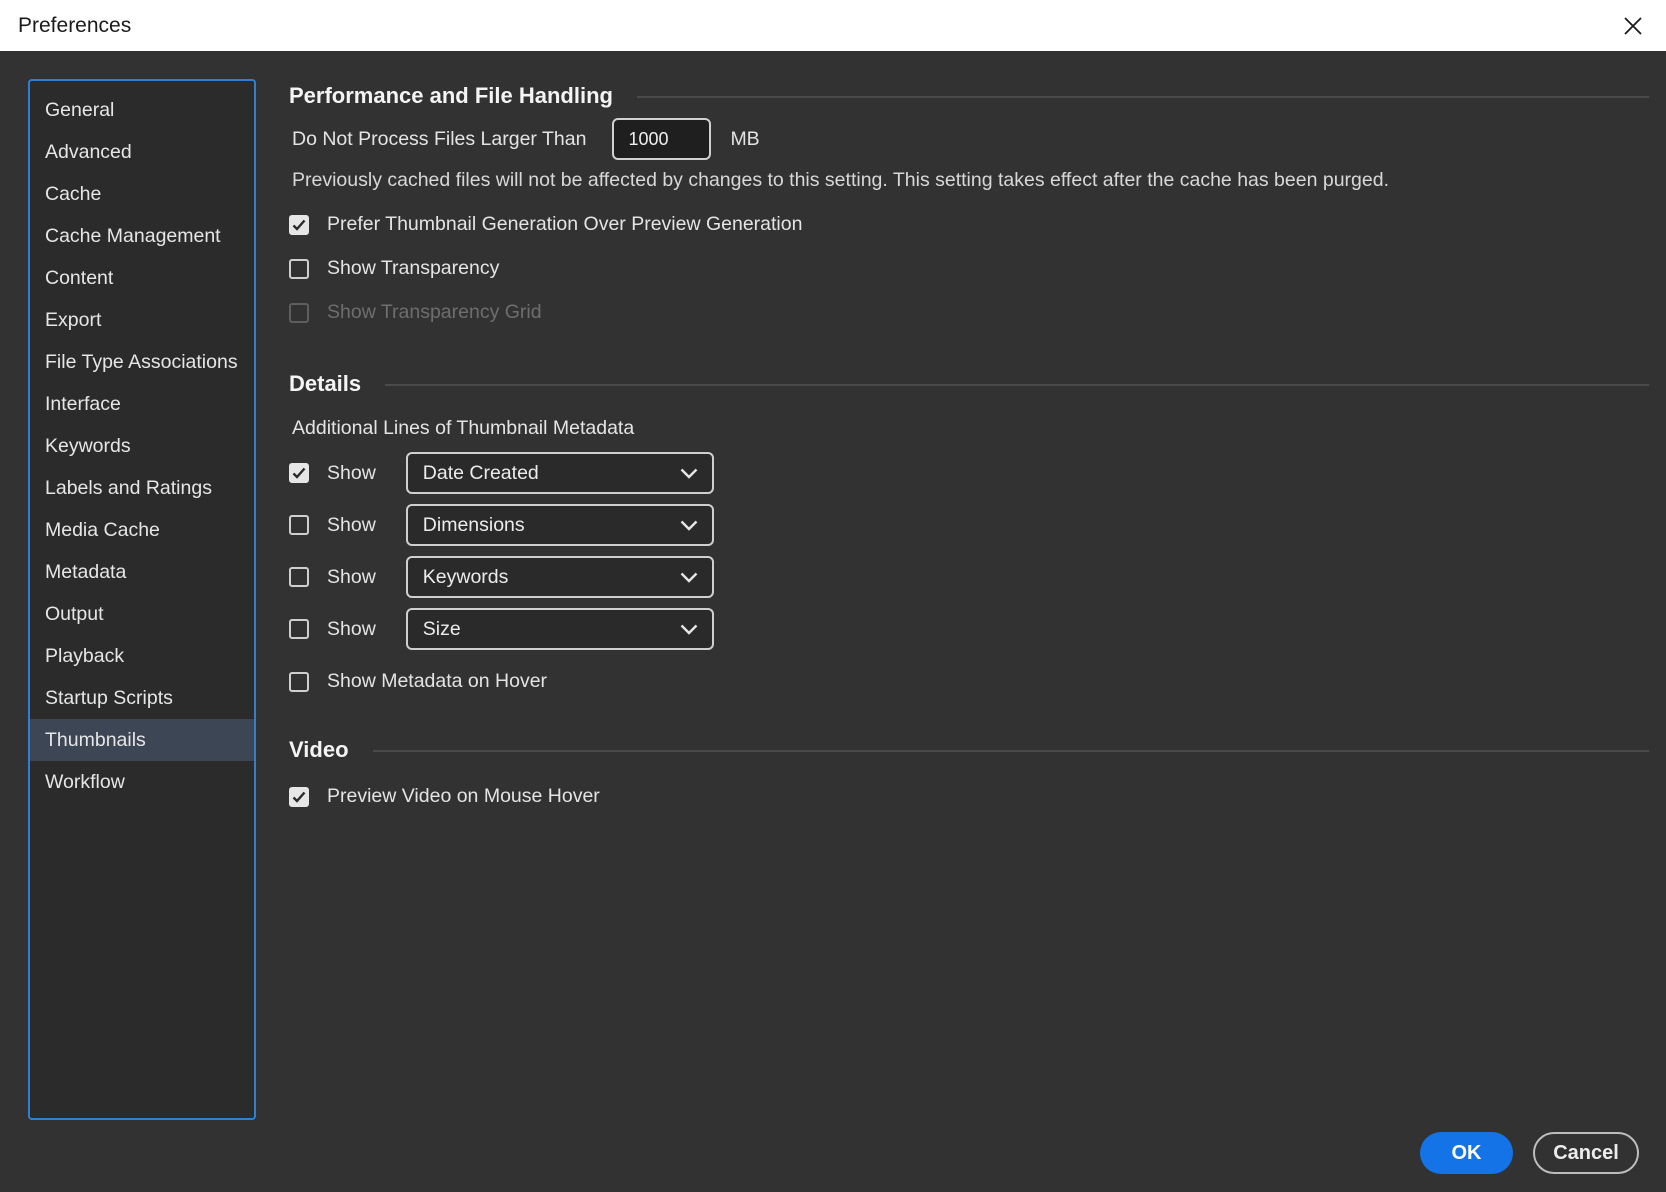  What do you see at coordinates (325, 383) in the screenshot?
I see `section-title: Details` at bounding box center [325, 383].